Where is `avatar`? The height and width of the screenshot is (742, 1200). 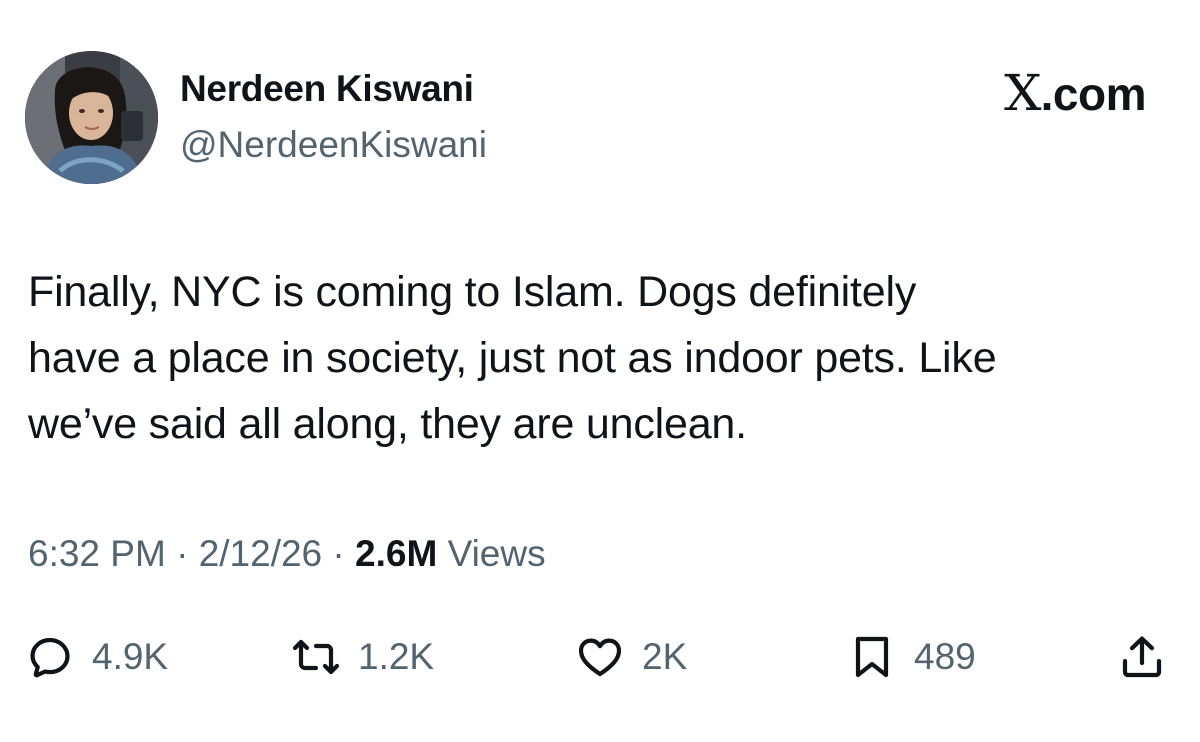 avatar is located at coordinates (91, 117).